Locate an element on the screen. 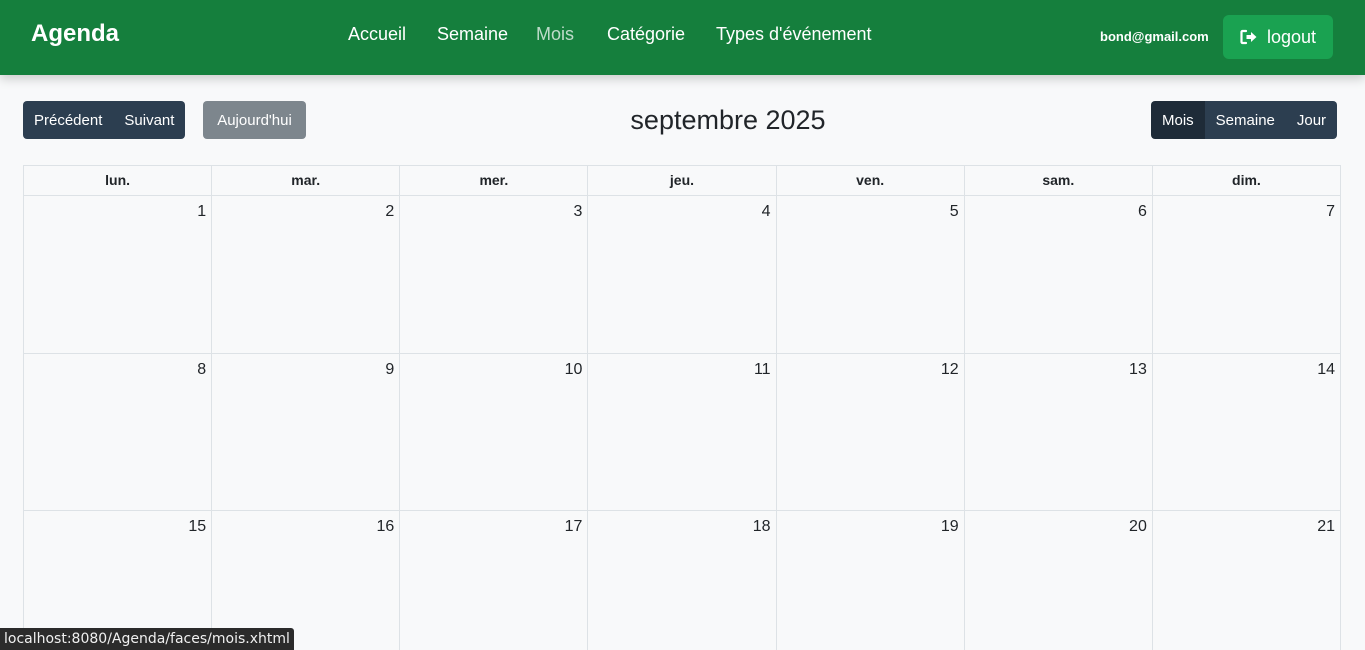  nav-item-mois: Mois is located at coordinates (555, 34).